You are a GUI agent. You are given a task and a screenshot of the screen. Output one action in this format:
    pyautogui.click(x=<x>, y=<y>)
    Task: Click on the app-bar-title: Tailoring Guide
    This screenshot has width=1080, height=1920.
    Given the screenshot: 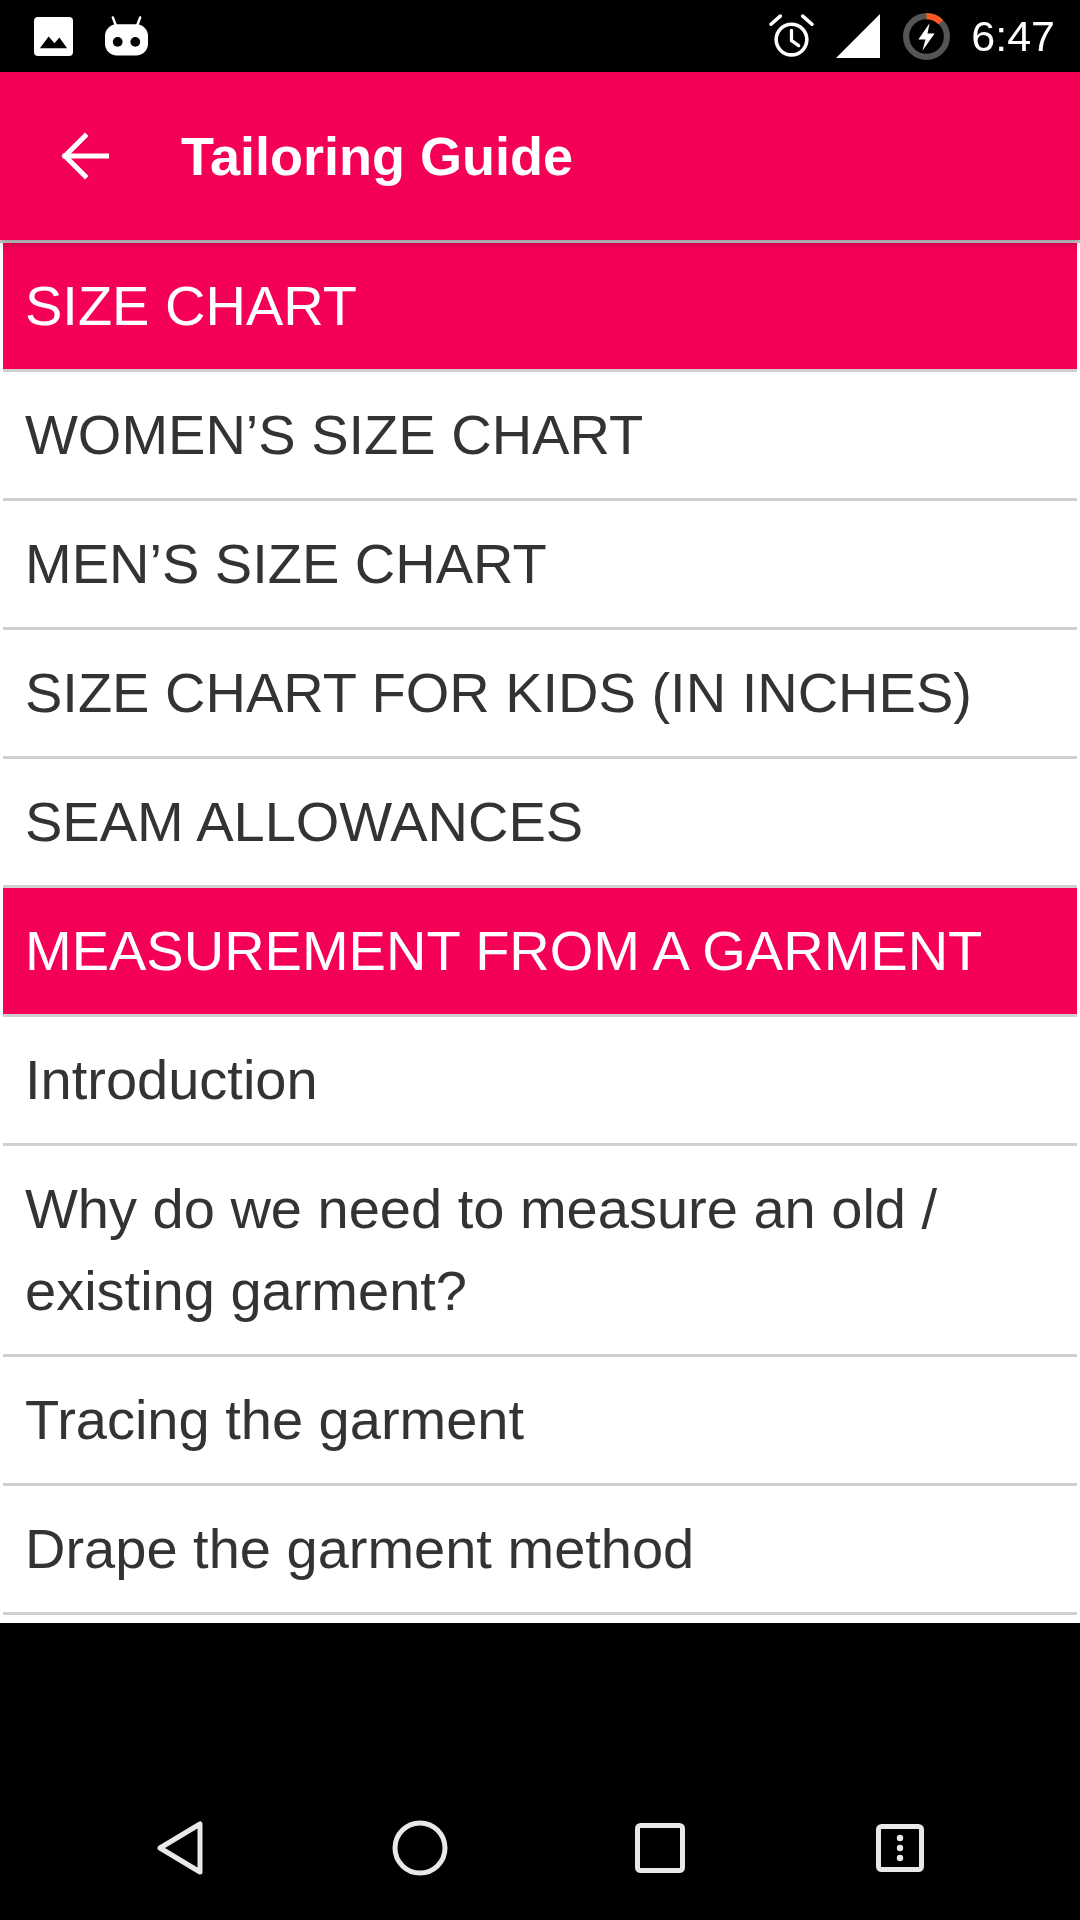 What is the action you would take?
    pyautogui.click(x=377, y=156)
    